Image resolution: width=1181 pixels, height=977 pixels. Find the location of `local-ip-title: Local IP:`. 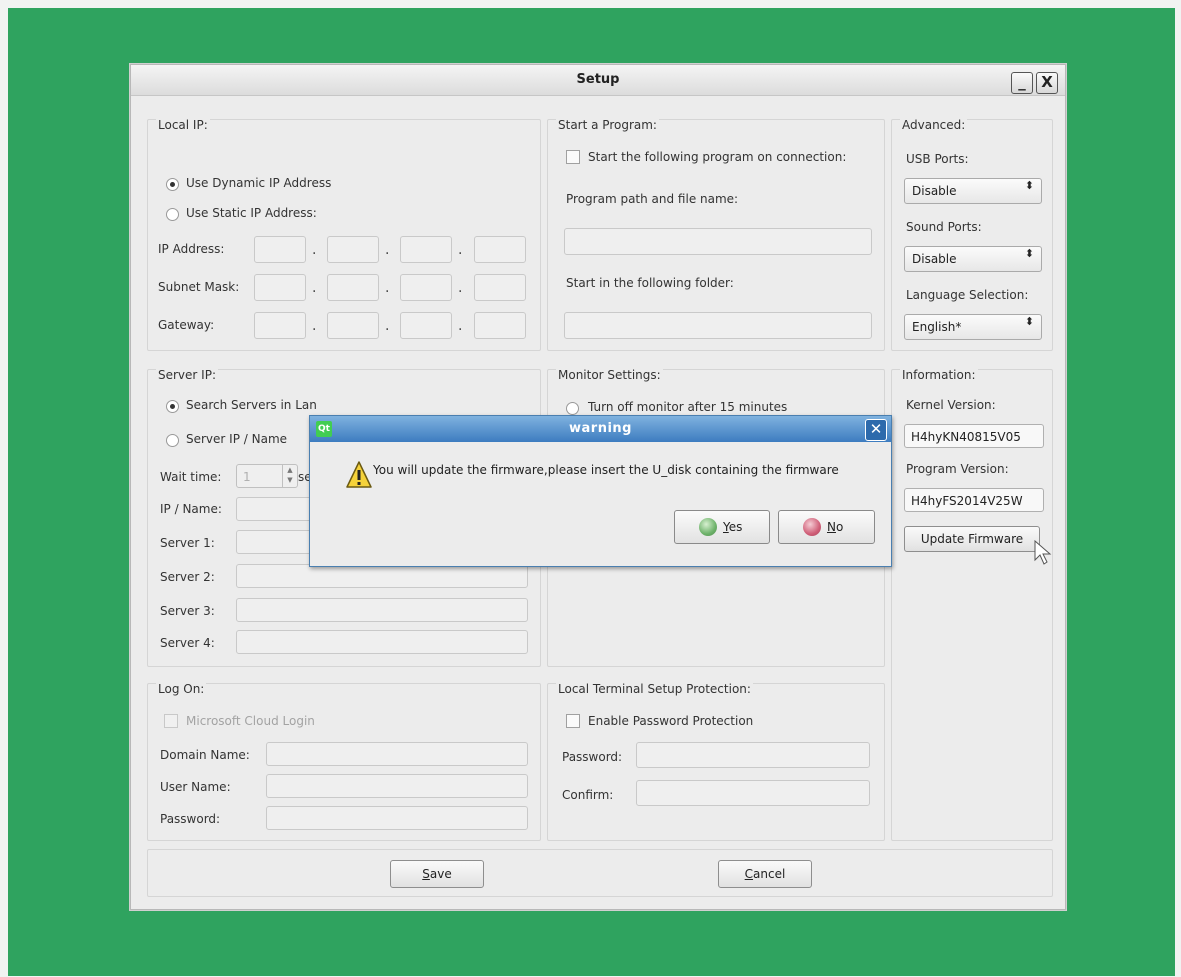

local-ip-title: Local IP: is located at coordinates (183, 125).